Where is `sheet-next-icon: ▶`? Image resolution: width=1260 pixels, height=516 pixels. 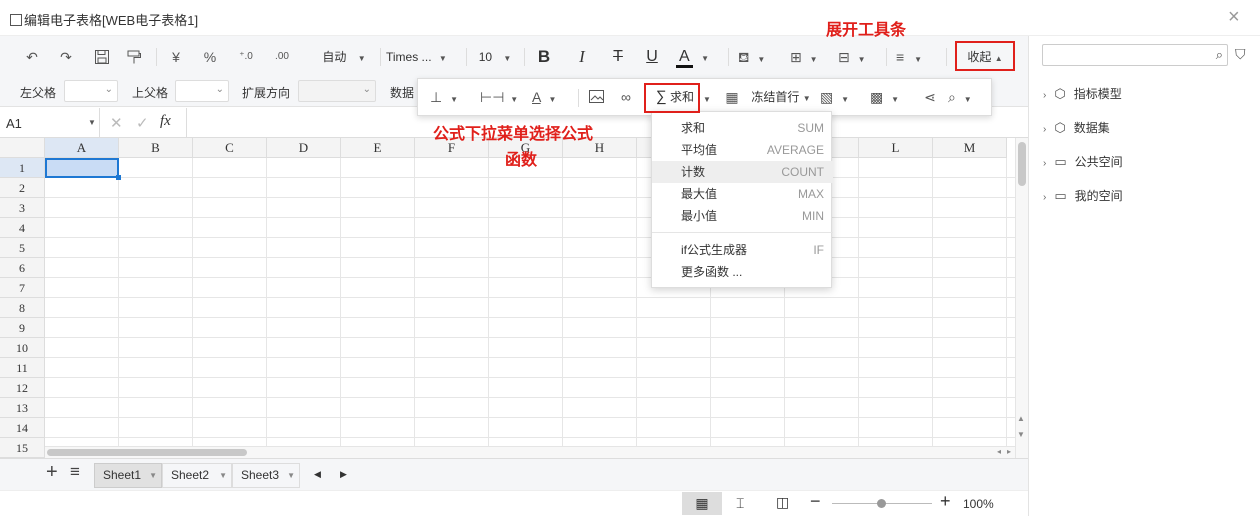
sheet-next-icon: ▶ is located at coordinates (343, 474).